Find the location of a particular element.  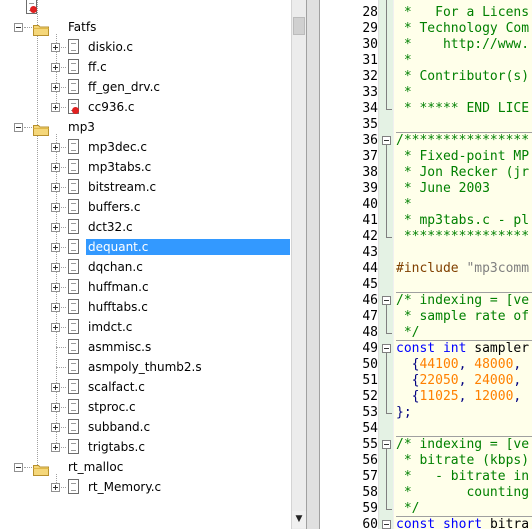

tree-file-row: imdct.c is located at coordinates (145, 327).